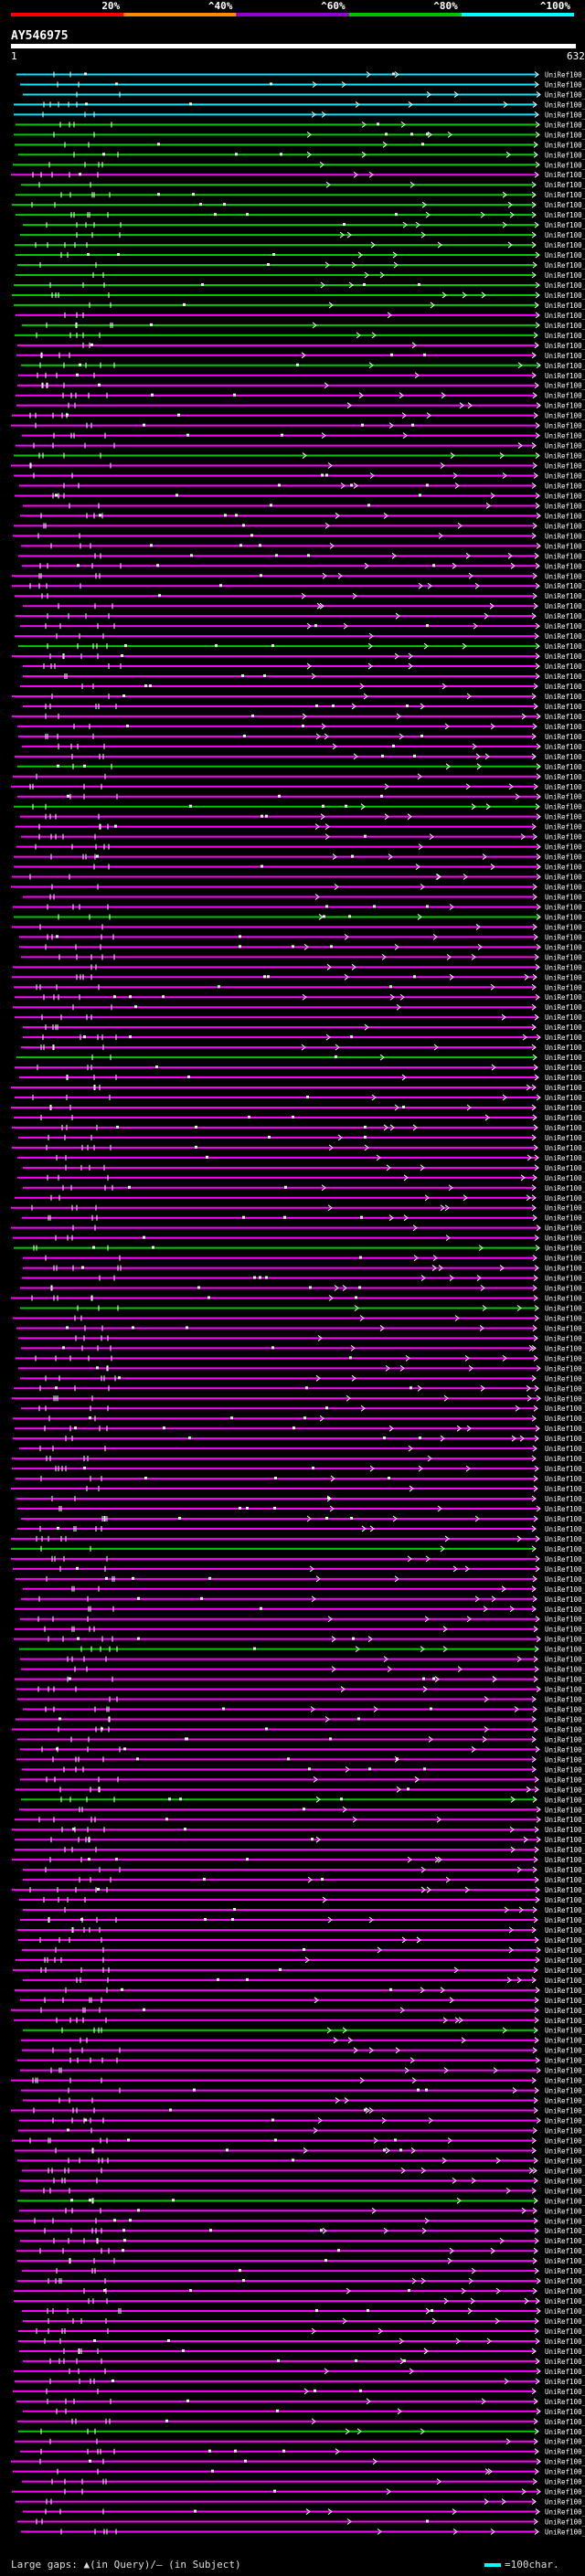 The image size is (585, 2576). What do you see at coordinates (565, 1419) in the screenshot?
I see `hit-label: UniRef100_Q8VYT7` at bounding box center [565, 1419].